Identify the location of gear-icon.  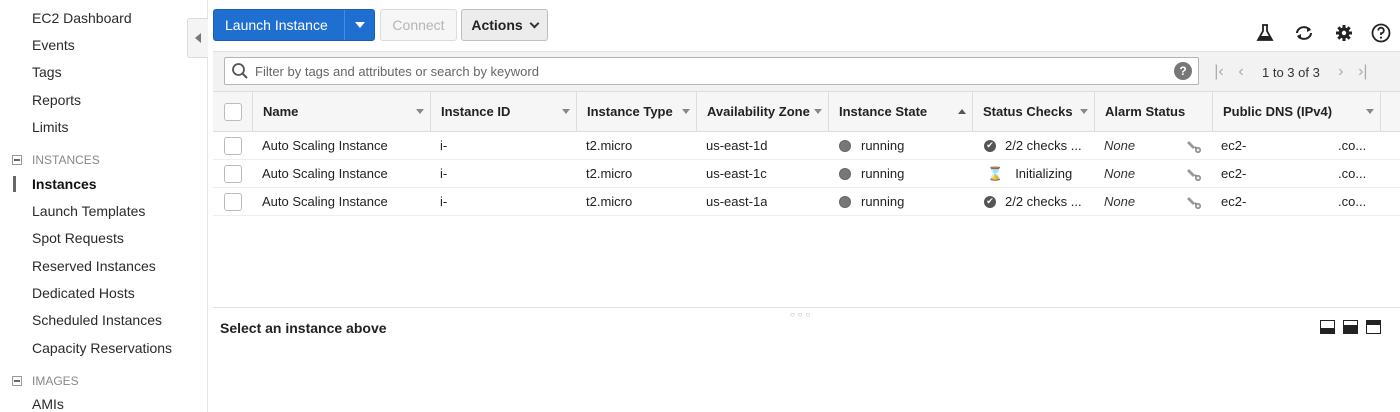
(1344, 33).